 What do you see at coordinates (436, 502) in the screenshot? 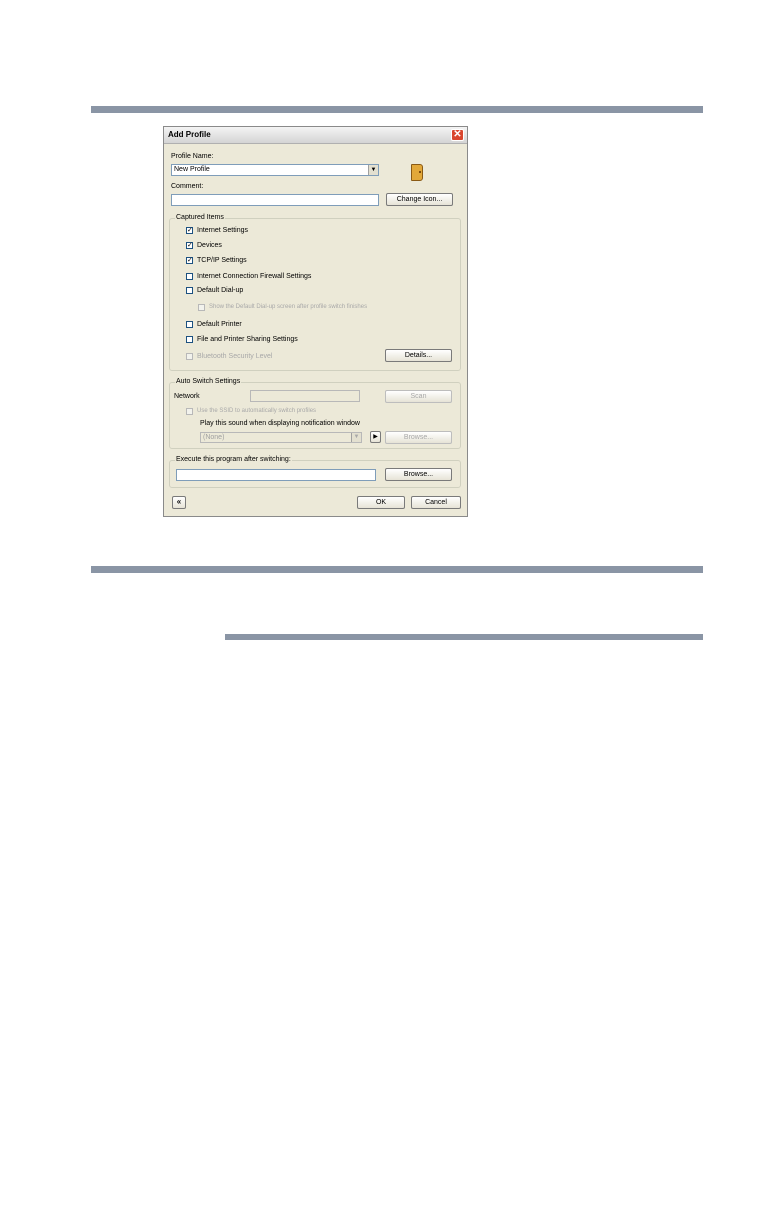
I see `cancel-button: Cancel` at bounding box center [436, 502].